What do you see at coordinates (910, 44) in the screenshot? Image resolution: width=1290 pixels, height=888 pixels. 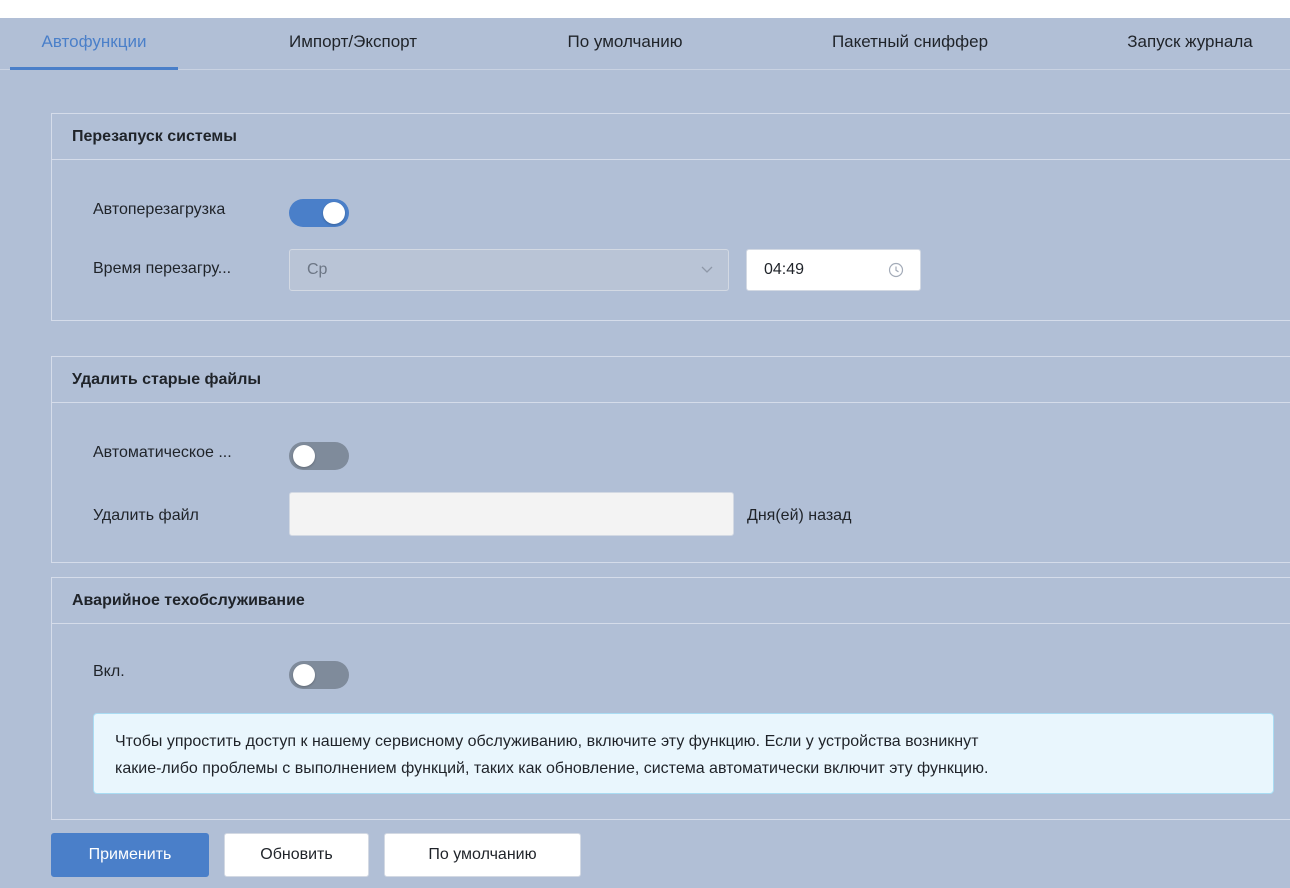 I see `tab-packet-sniffer: Пакетный сниффер` at bounding box center [910, 44].